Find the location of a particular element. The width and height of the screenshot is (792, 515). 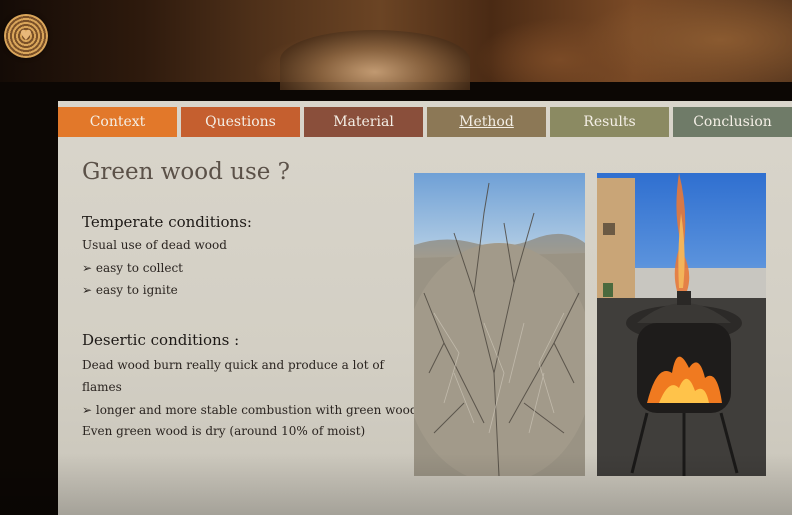

tab-label: Conclusion is located at coordinates (732, 122).